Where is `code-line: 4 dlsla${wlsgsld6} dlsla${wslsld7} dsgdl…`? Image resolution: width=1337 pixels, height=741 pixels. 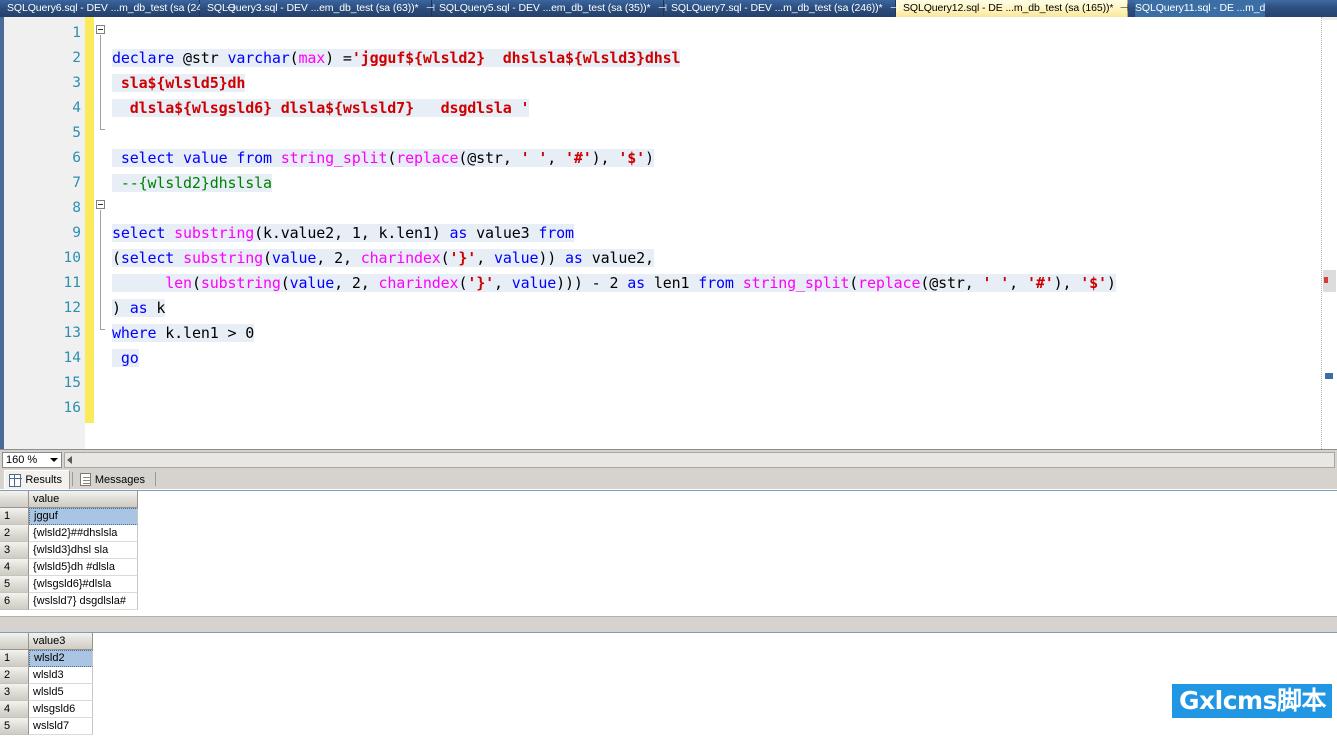
code-line: 4 dlsla${wlsgsld6} dlsla${wslsld7} dsgdl… is located at coordinates (668, 108).